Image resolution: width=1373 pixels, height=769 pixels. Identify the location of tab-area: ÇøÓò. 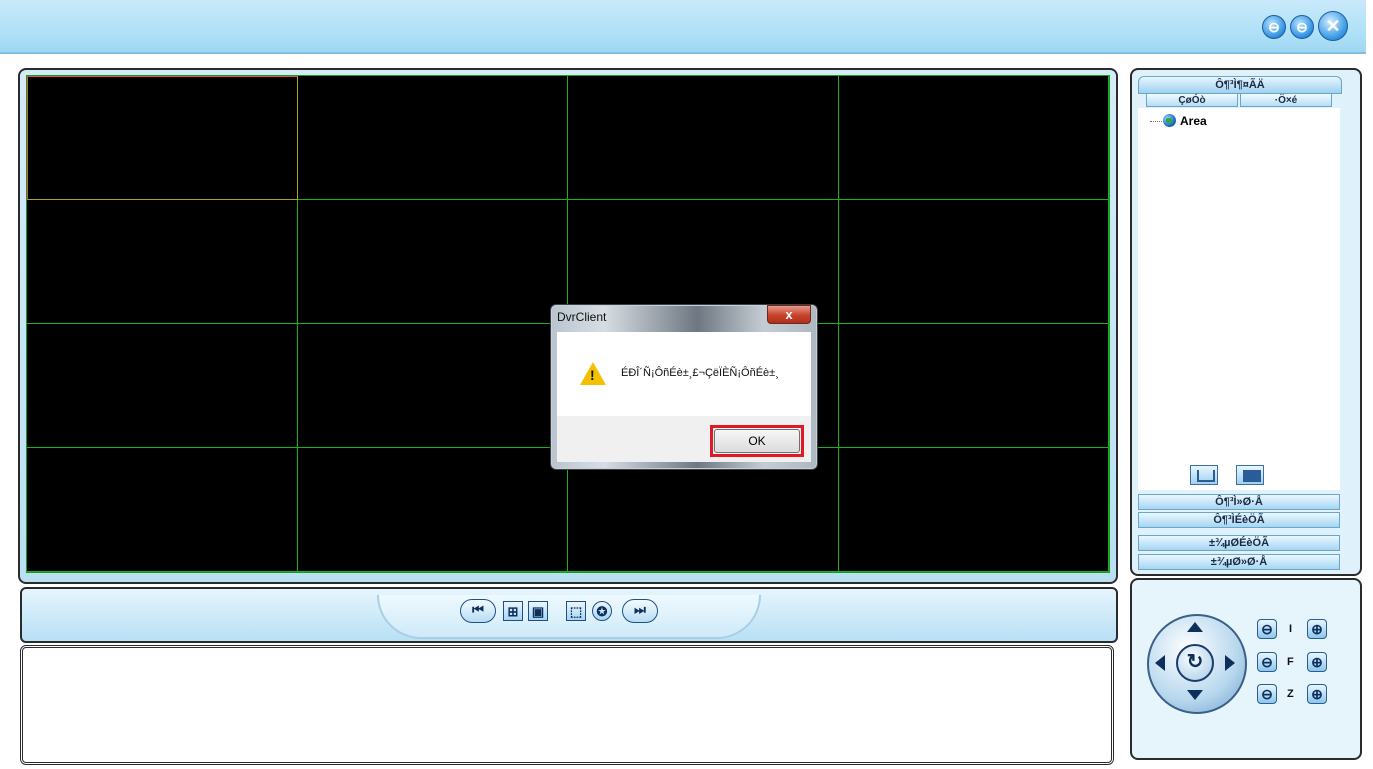
(1192, 100).